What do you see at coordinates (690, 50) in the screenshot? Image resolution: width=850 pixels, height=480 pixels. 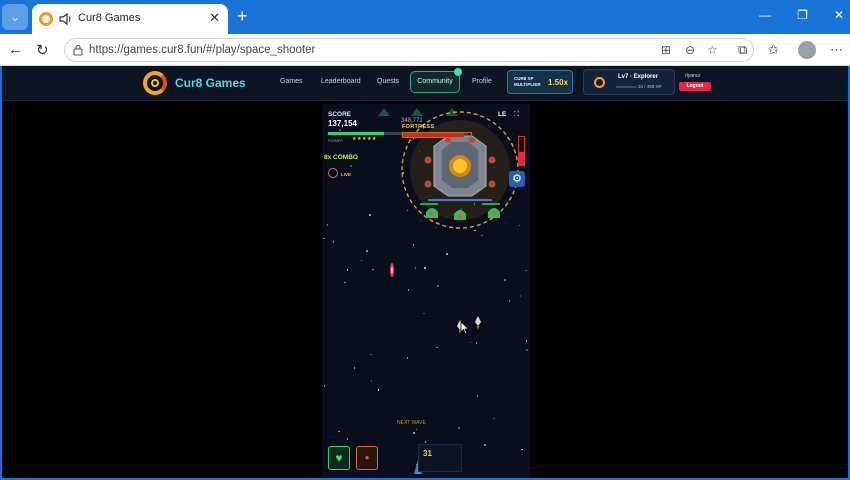 I see `zoom-icon: ⊖` at bounding box center [690, 50].